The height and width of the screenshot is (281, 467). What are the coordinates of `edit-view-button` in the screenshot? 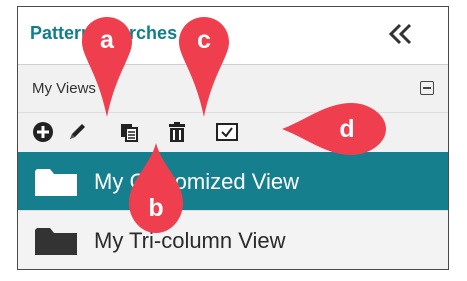 It's located at (77, 132).